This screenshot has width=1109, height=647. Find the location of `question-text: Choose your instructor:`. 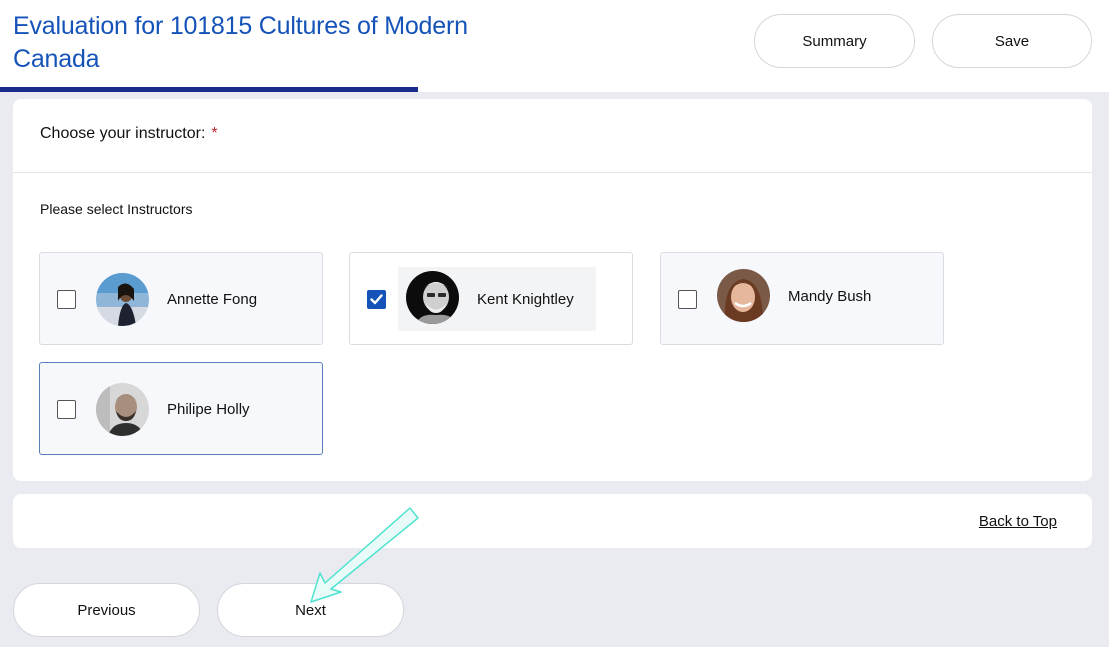

question-text: Choose your instructor: is located at coordinates (123, 133).